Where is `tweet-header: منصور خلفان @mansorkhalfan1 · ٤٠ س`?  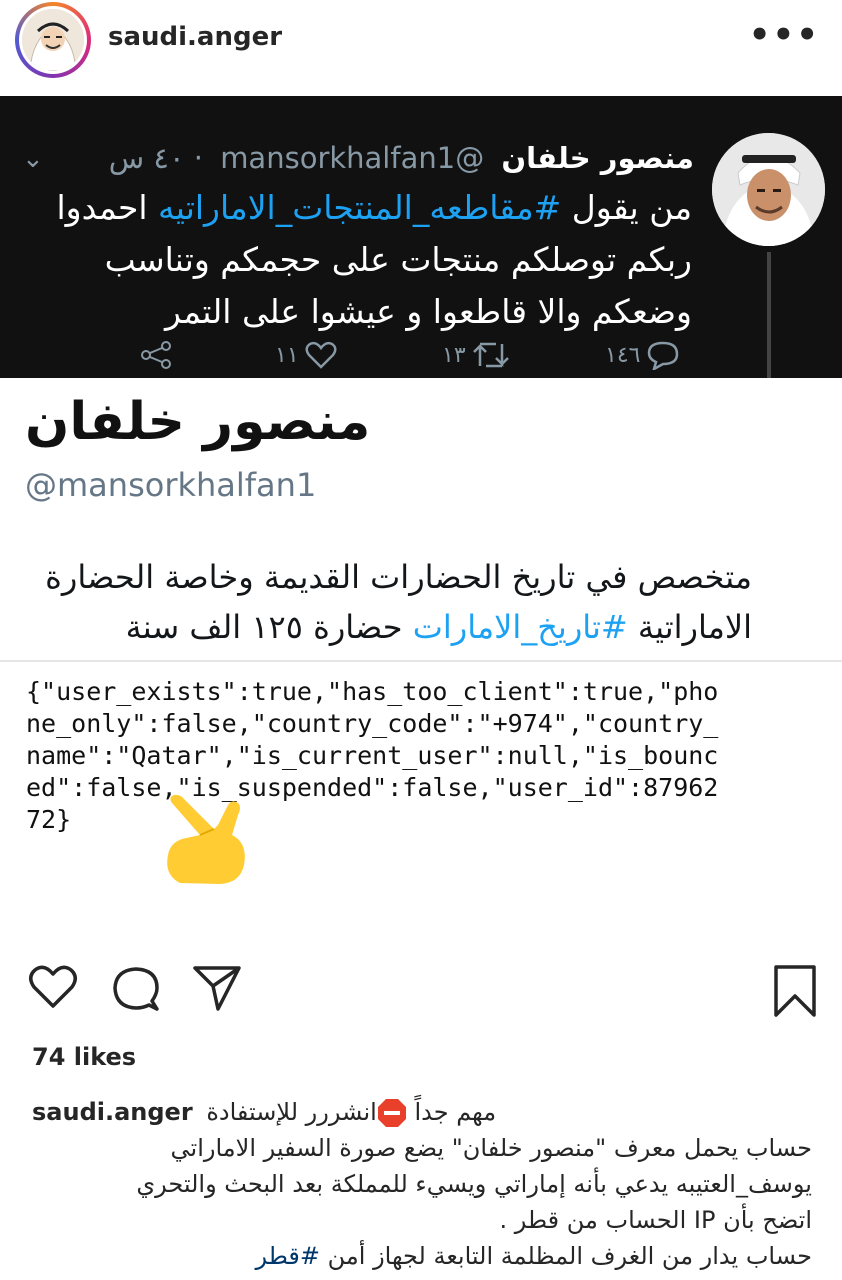
tweet-header: منصور خلفان @mansorkhalfan1 · ٤٠ س is located at coordinates (401, 158).